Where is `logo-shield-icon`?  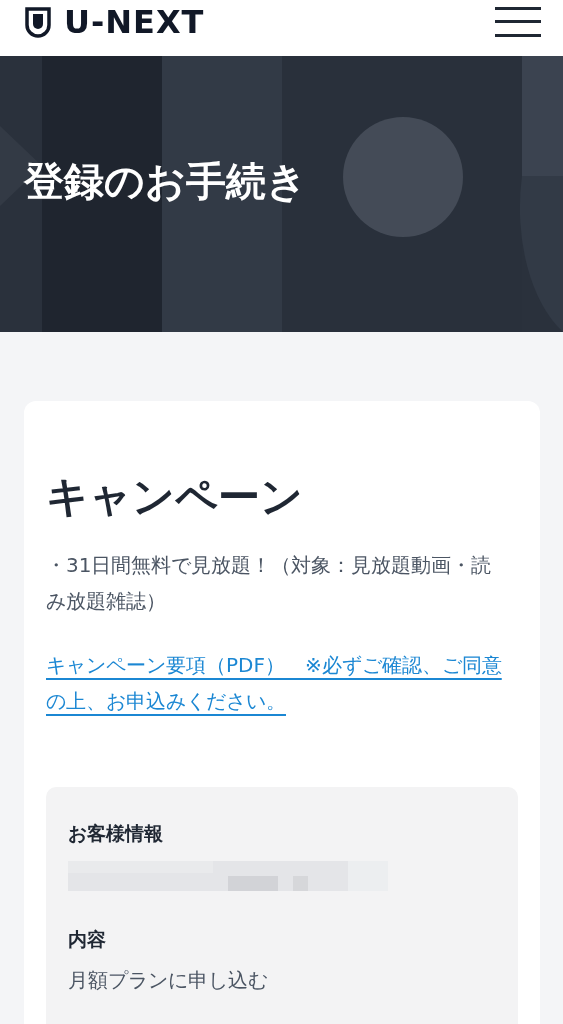 logo-shield-icon is located at coordinates (38, 22).